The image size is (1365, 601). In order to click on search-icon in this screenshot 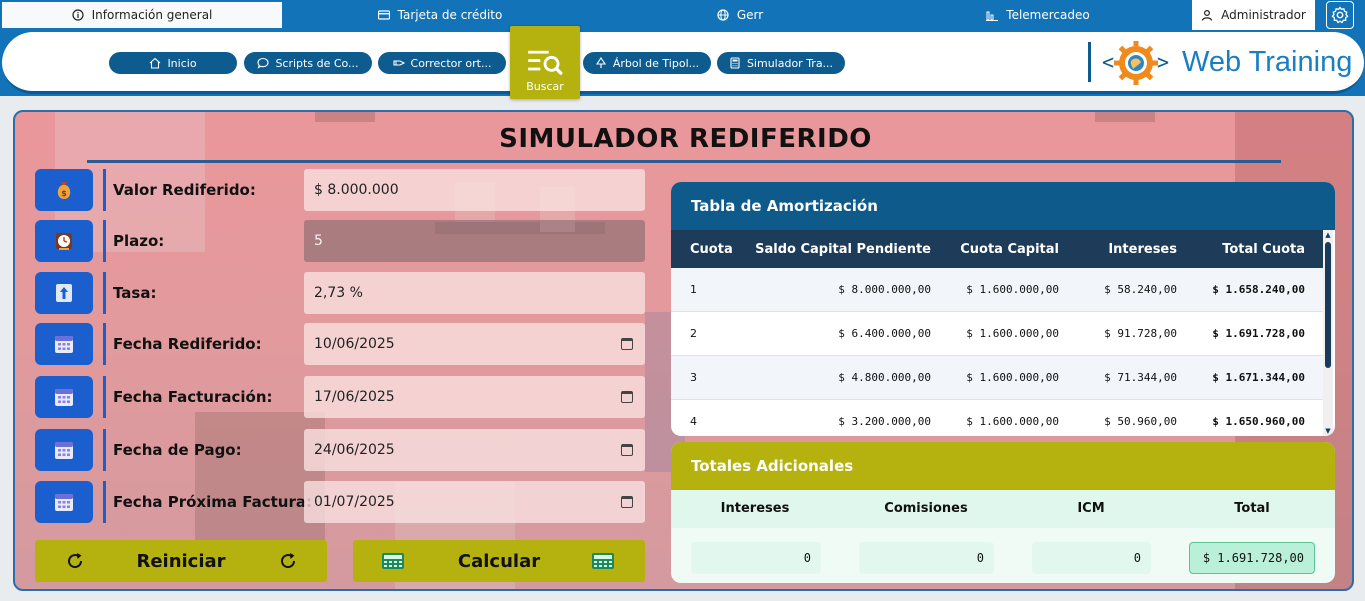, I will do `click(545, 62)`.